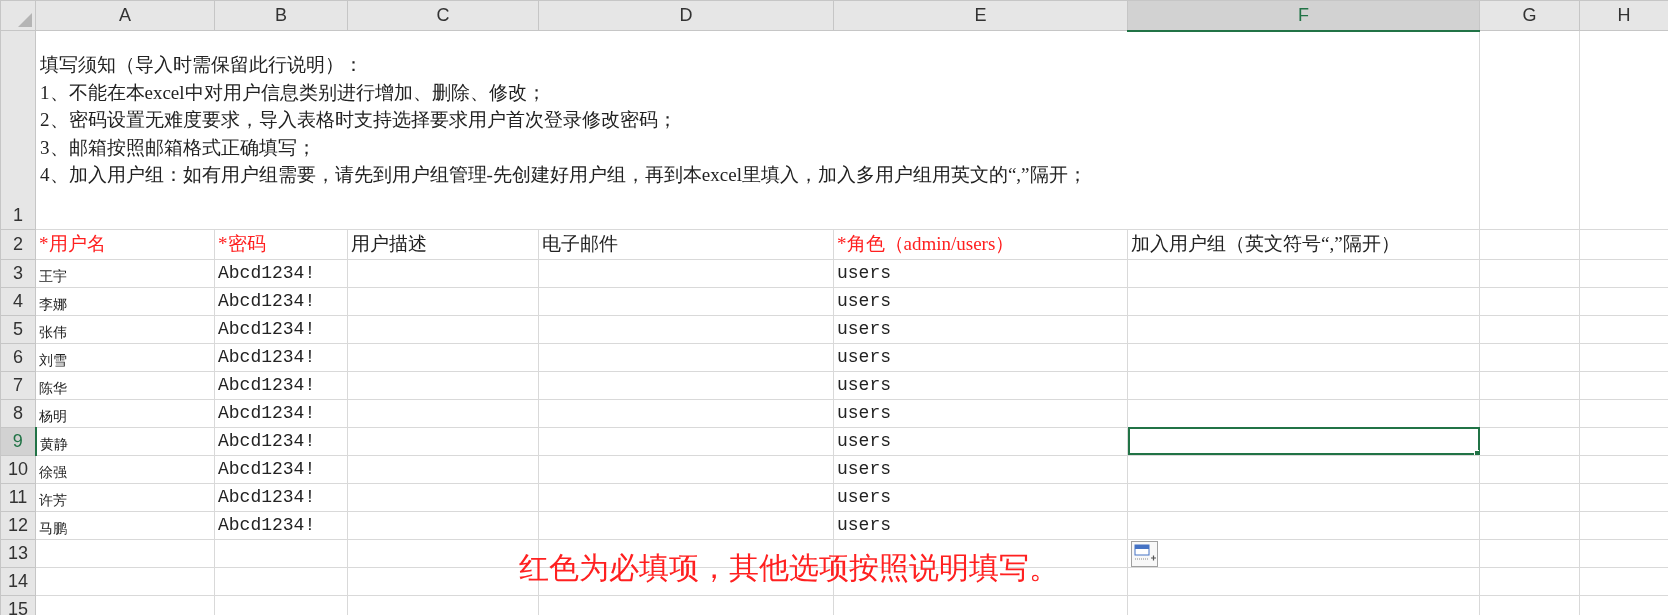  Describe the element at coordinates (18, 130) in the screenshot. I see `row-header: 1` at that location.